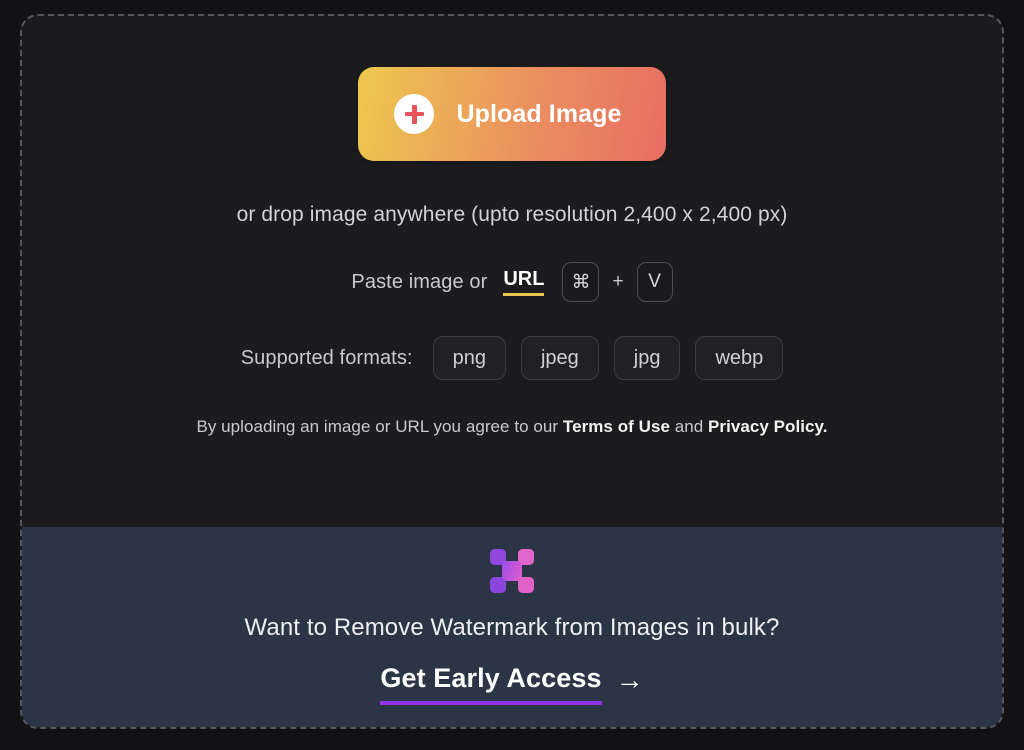  I want to click on app-logo-icon, so click(512, 571).